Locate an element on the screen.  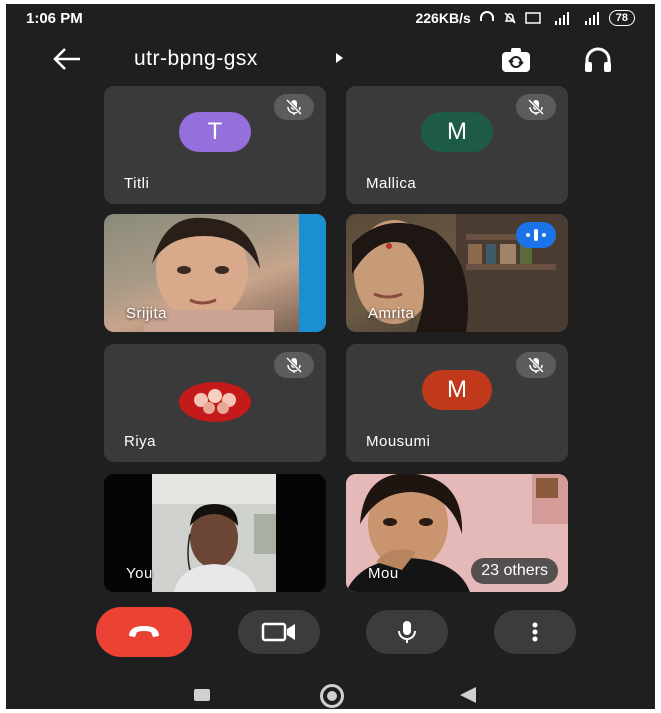
status-icons: 226KB/s 78 is located at coordinates (525, 18).